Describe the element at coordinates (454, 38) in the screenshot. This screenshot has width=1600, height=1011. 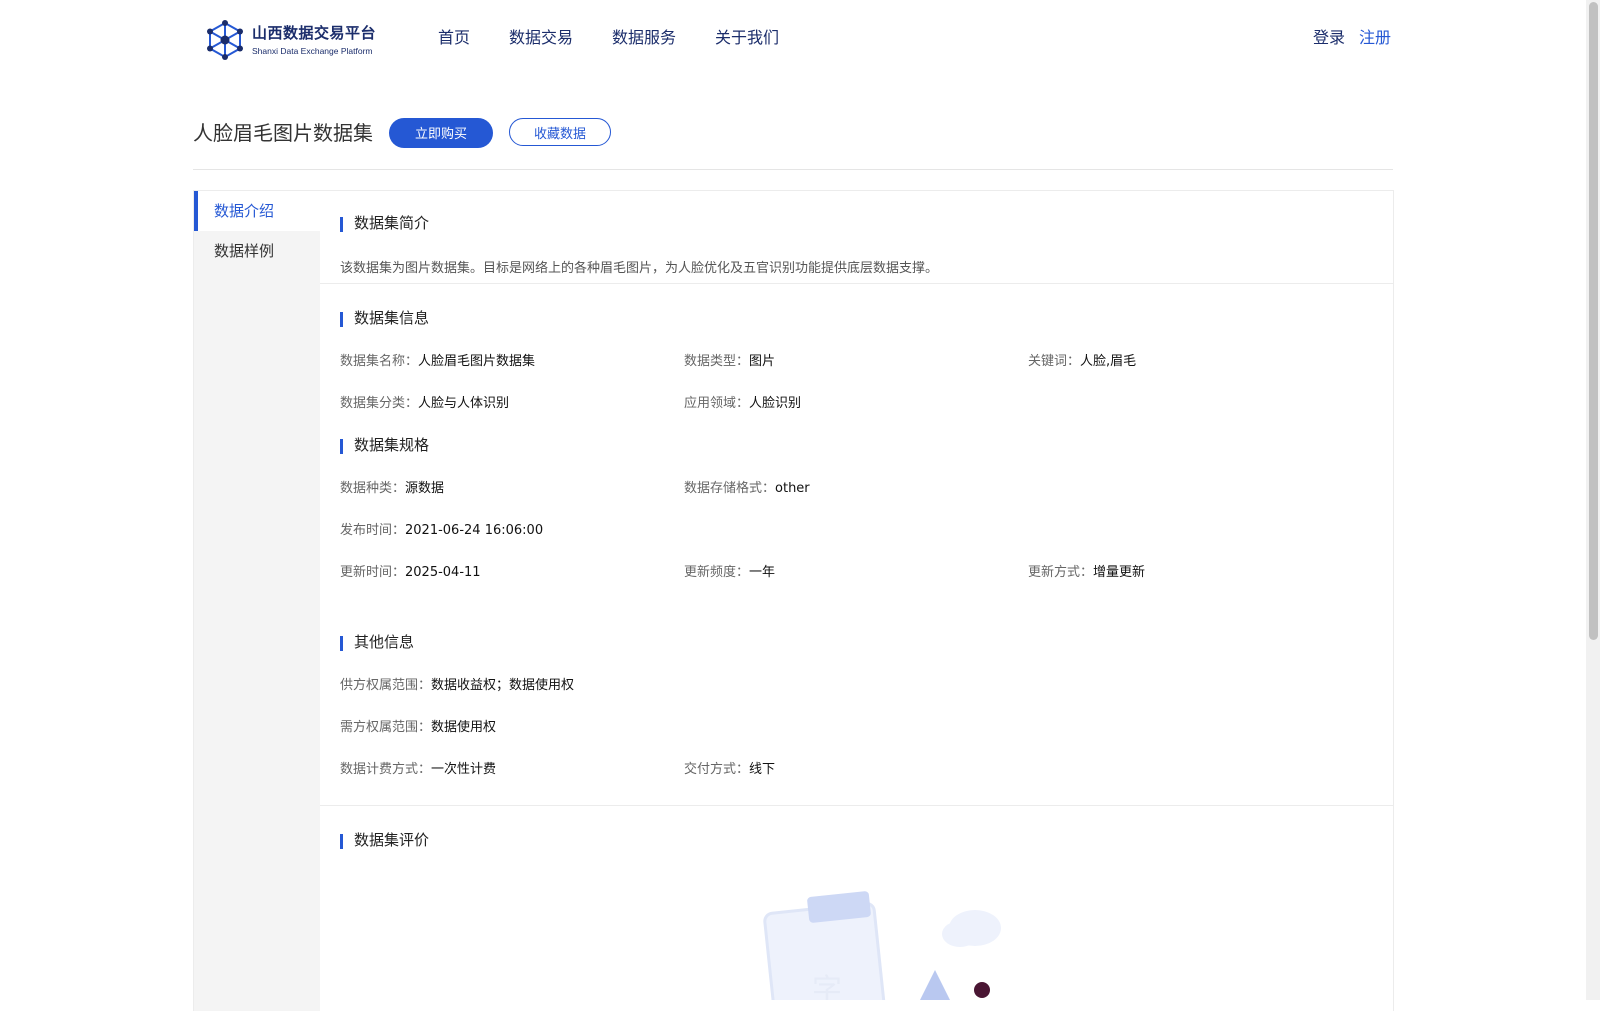
I see `nav-home: 首页` at that location.